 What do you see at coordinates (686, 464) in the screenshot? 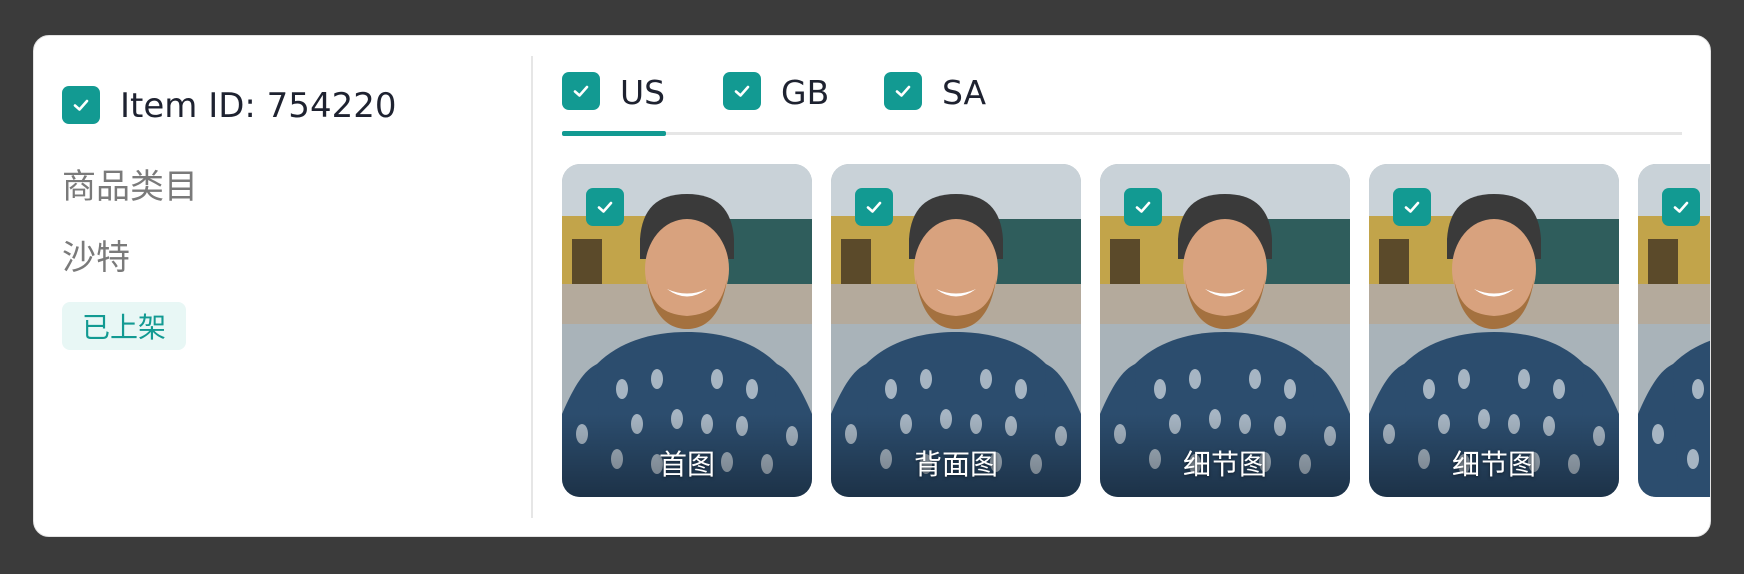
I see `image-caption: 首图` at bounding box center [686, 464].